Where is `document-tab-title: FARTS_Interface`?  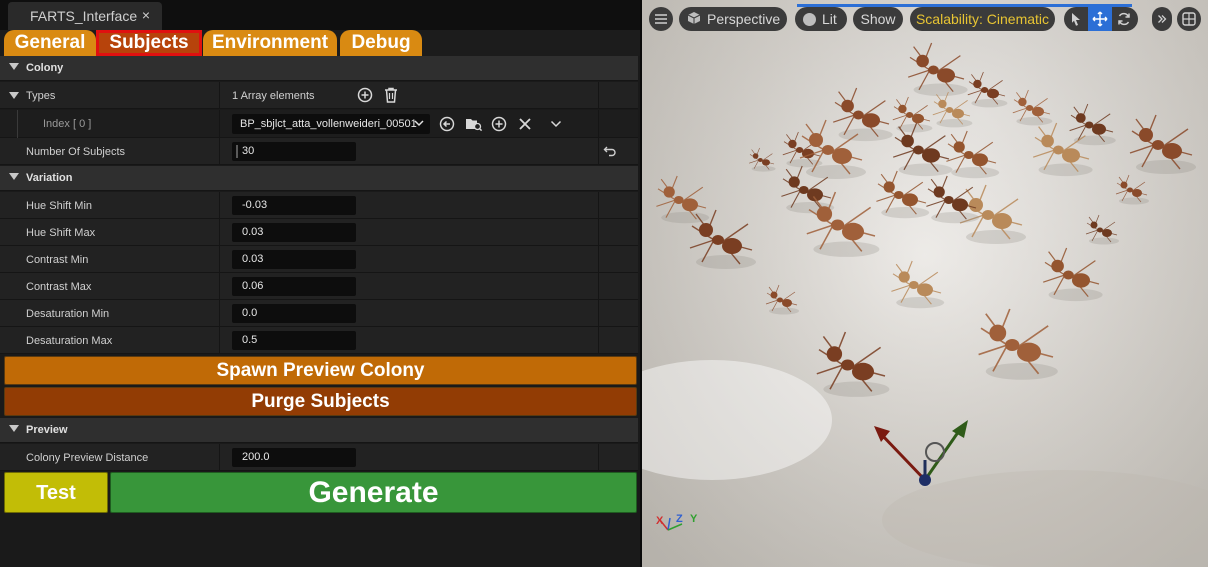 document-tab-title: FARTS_Interface is located at coordinates (84, 16).